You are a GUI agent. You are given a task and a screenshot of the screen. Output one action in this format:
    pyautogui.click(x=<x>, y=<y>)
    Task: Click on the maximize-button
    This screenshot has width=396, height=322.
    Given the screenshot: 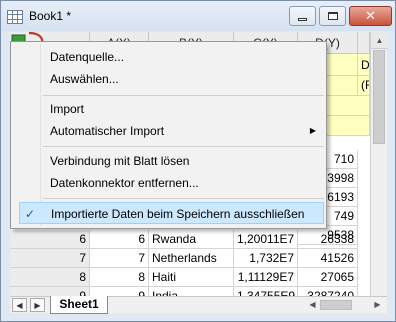 What is the action you would take?
    pyautogui.click(x=332, y=16)
    